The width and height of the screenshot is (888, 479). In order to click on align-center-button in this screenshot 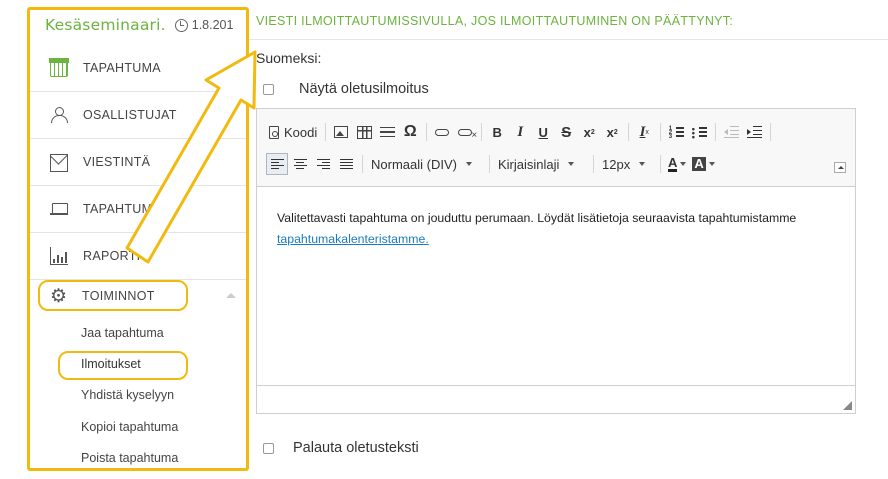, I will do `click(300, 164)`.